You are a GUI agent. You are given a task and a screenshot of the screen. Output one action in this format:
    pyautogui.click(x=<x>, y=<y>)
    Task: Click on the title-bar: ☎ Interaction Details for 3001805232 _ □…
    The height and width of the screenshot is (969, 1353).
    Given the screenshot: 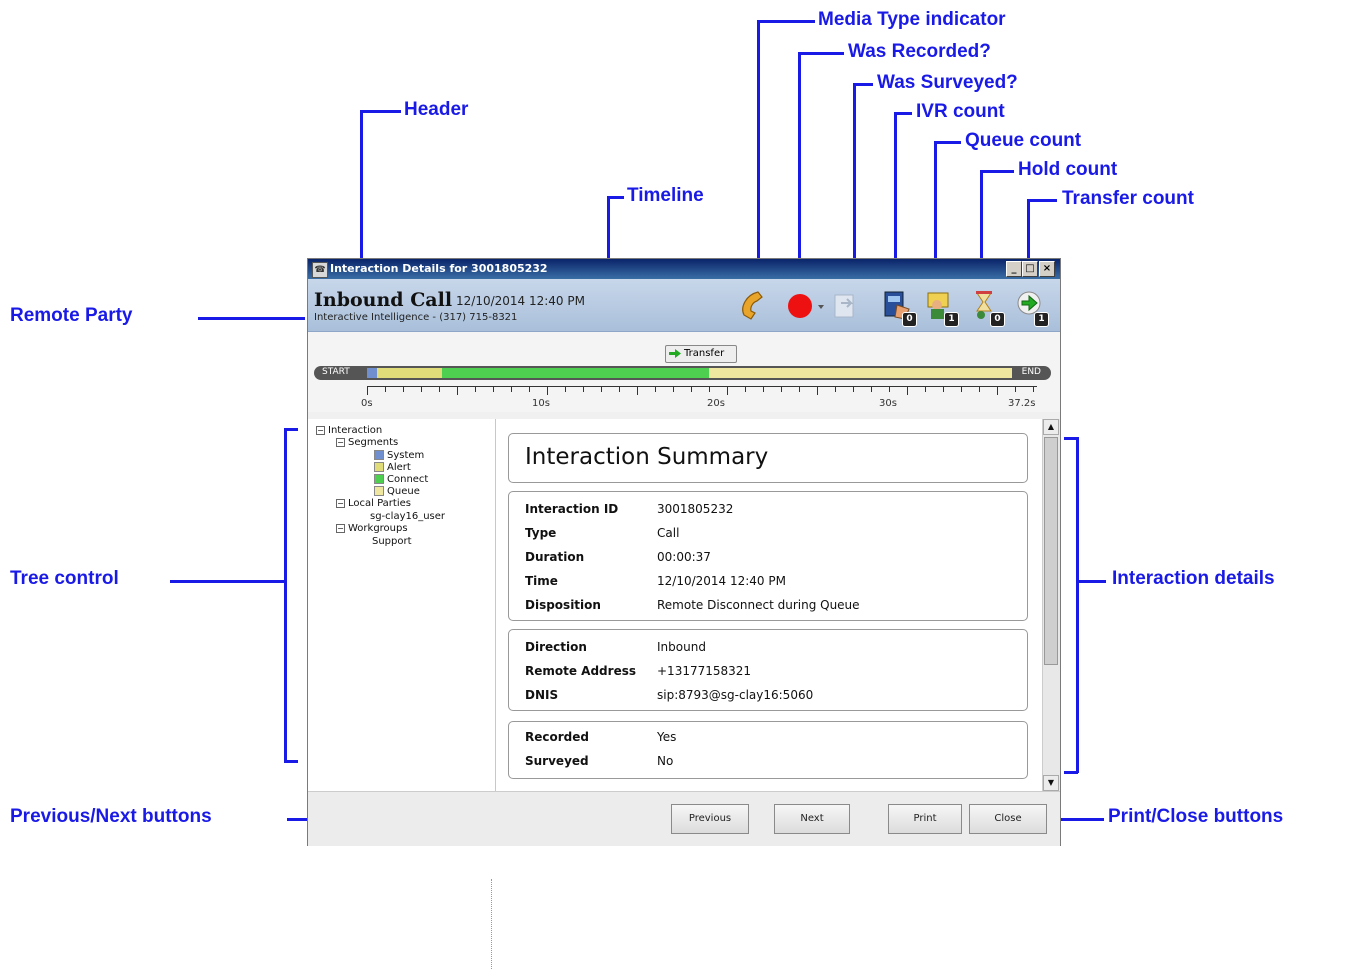 What is the action you would take?
    pyautogui.click(x=684, y=269)
    